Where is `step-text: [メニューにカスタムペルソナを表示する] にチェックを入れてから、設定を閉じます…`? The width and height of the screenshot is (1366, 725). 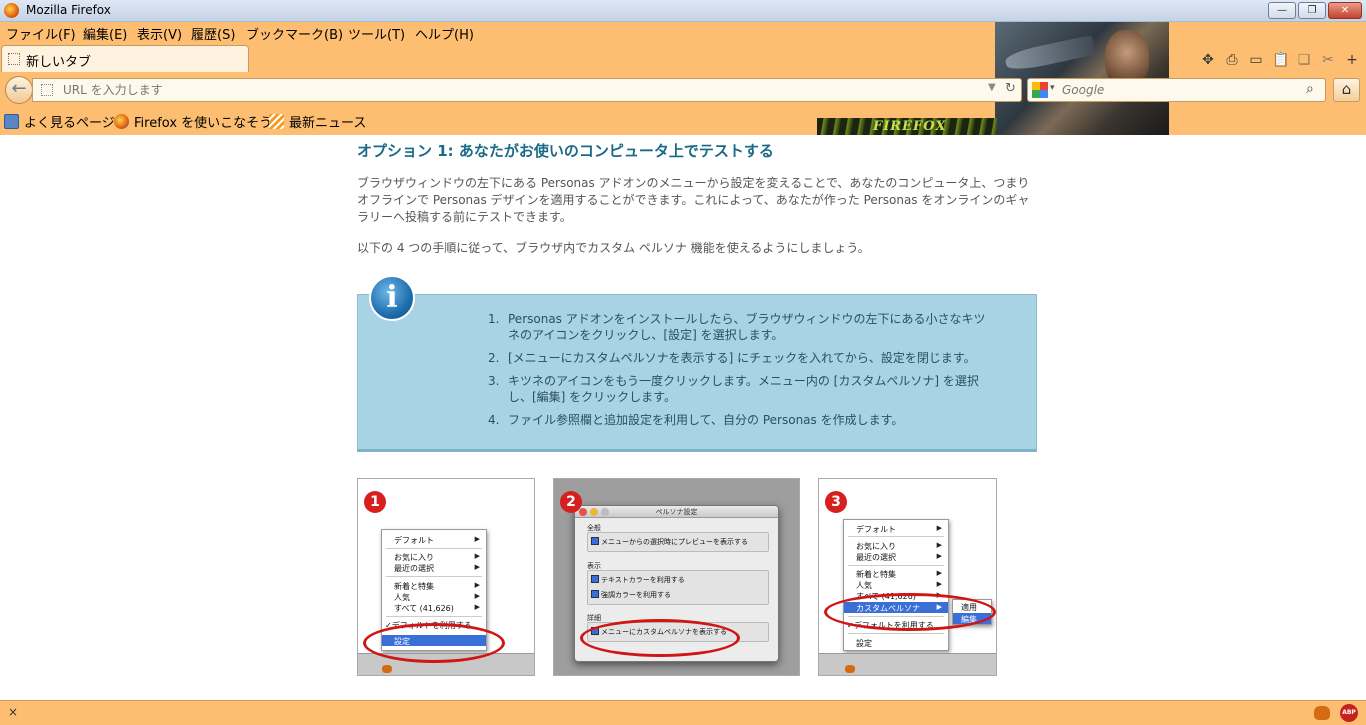 step-text: [メニューにカスタムペルソナを表示する] にチェックを入れてから、設定を閉じます… is located at coordinates (742, 358).